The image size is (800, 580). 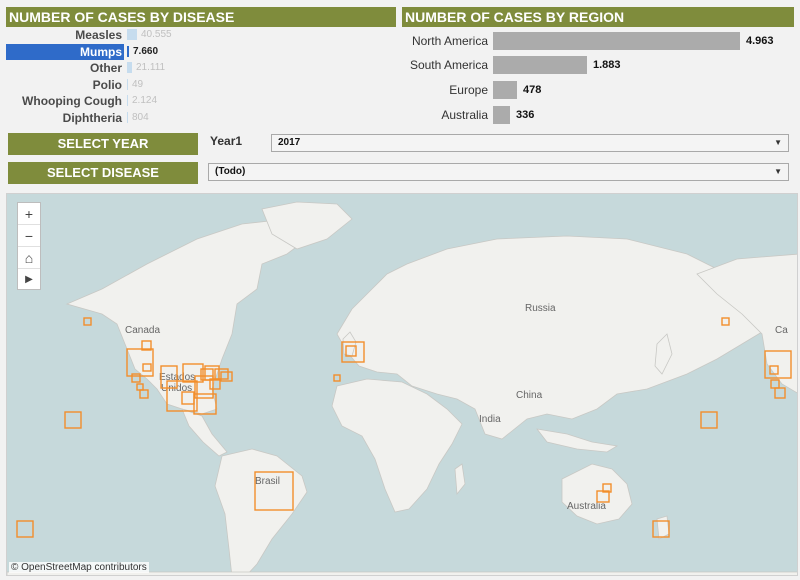 I want to click on disease-row-mumps: Mumps 7.660, so click(x=150, y=51).